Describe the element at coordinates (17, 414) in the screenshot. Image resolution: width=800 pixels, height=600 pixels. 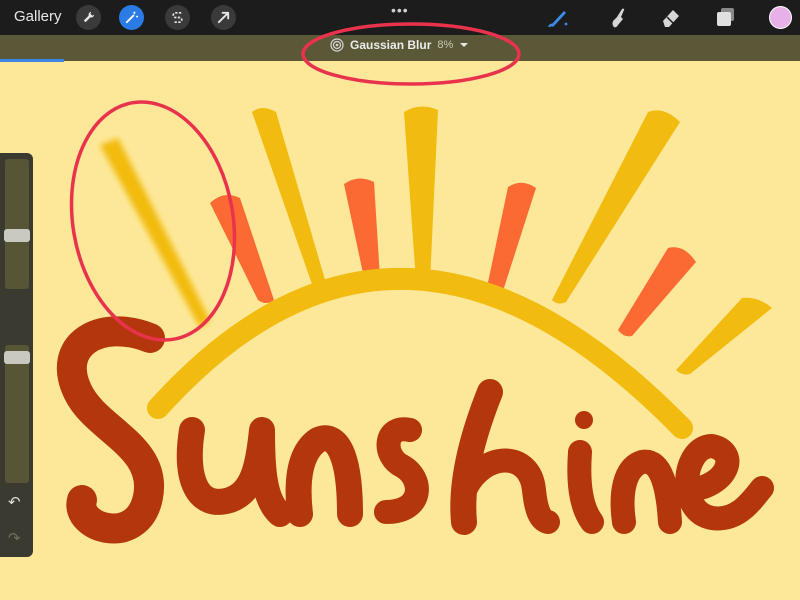
I see `opacity-slider` at that location.